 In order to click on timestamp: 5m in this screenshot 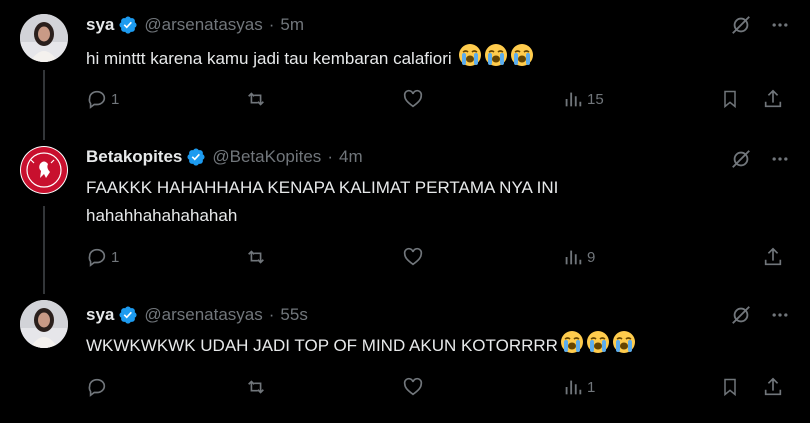, I will do `click(292, 25)`.